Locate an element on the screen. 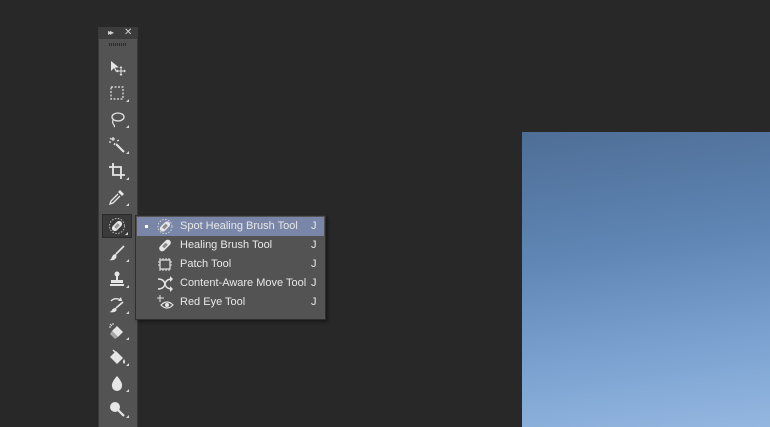 This screenshot has height=427, width=770. menu-item-red-eye-tool: Red Eye Tool J is located at coordinates (230, 302).